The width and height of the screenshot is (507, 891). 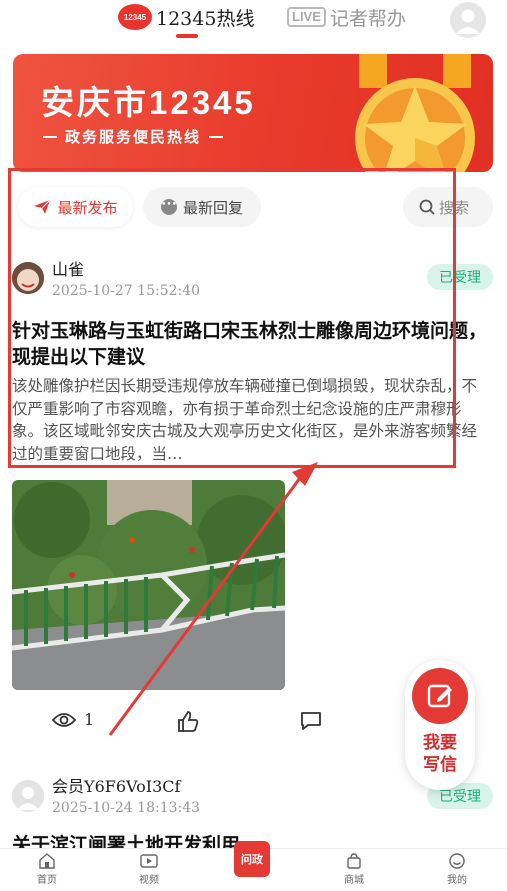 I want to click on hotline-tab-label: 12345热线, so click(x=205, y=18).